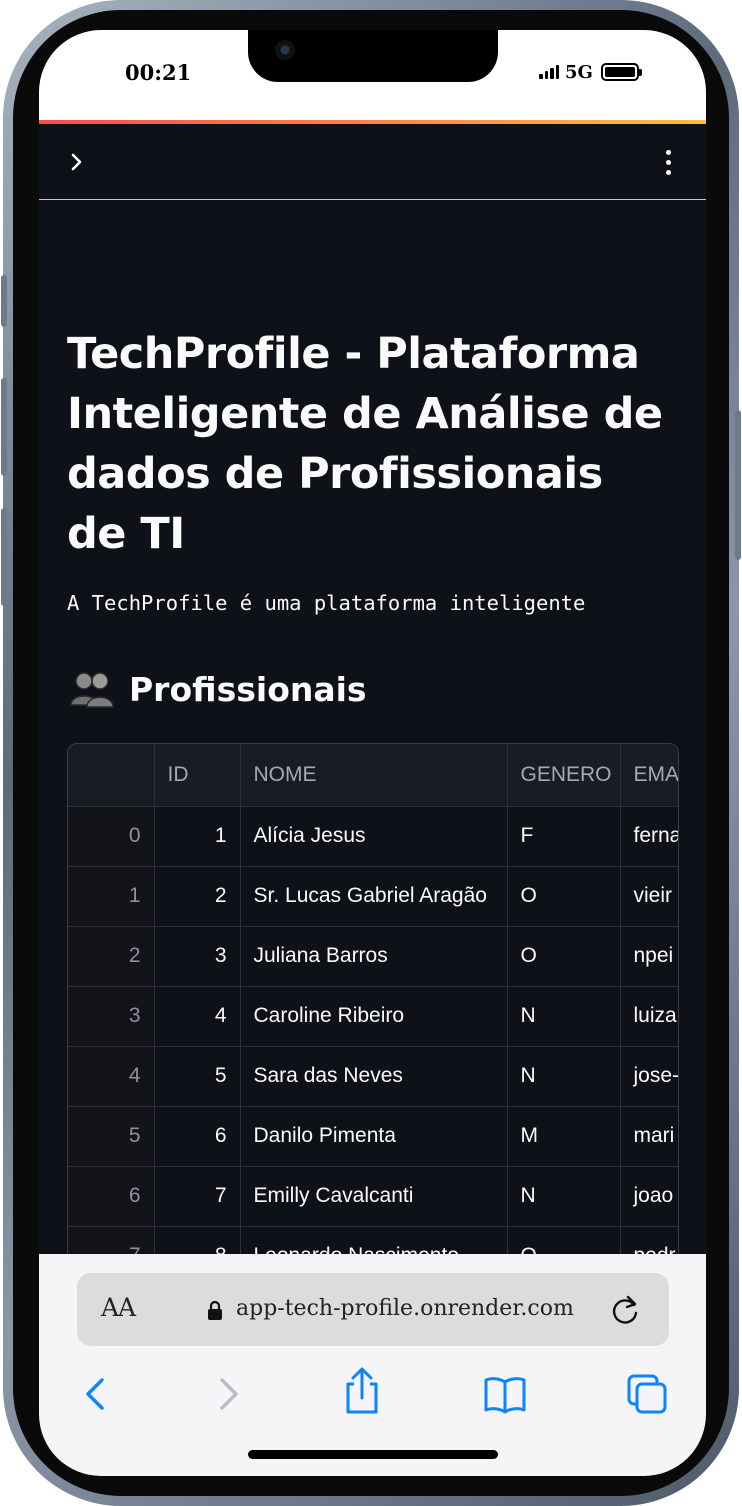 This screenshot has width=742, height=1506. I want to click on status-bar: 00:21 5G, so click(372, 75).